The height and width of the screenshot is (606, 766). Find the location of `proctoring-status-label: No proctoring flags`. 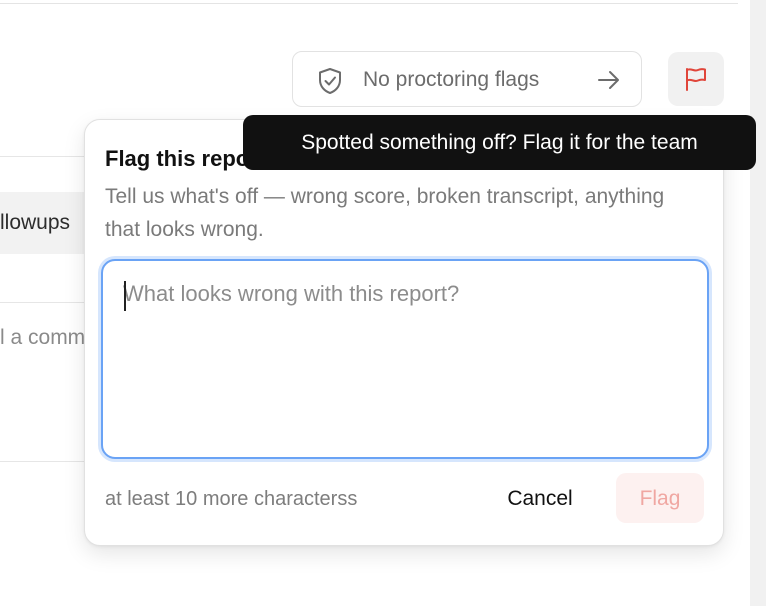

proctoring-status-label: No proctoring flags is located at coordinates (451, 79).